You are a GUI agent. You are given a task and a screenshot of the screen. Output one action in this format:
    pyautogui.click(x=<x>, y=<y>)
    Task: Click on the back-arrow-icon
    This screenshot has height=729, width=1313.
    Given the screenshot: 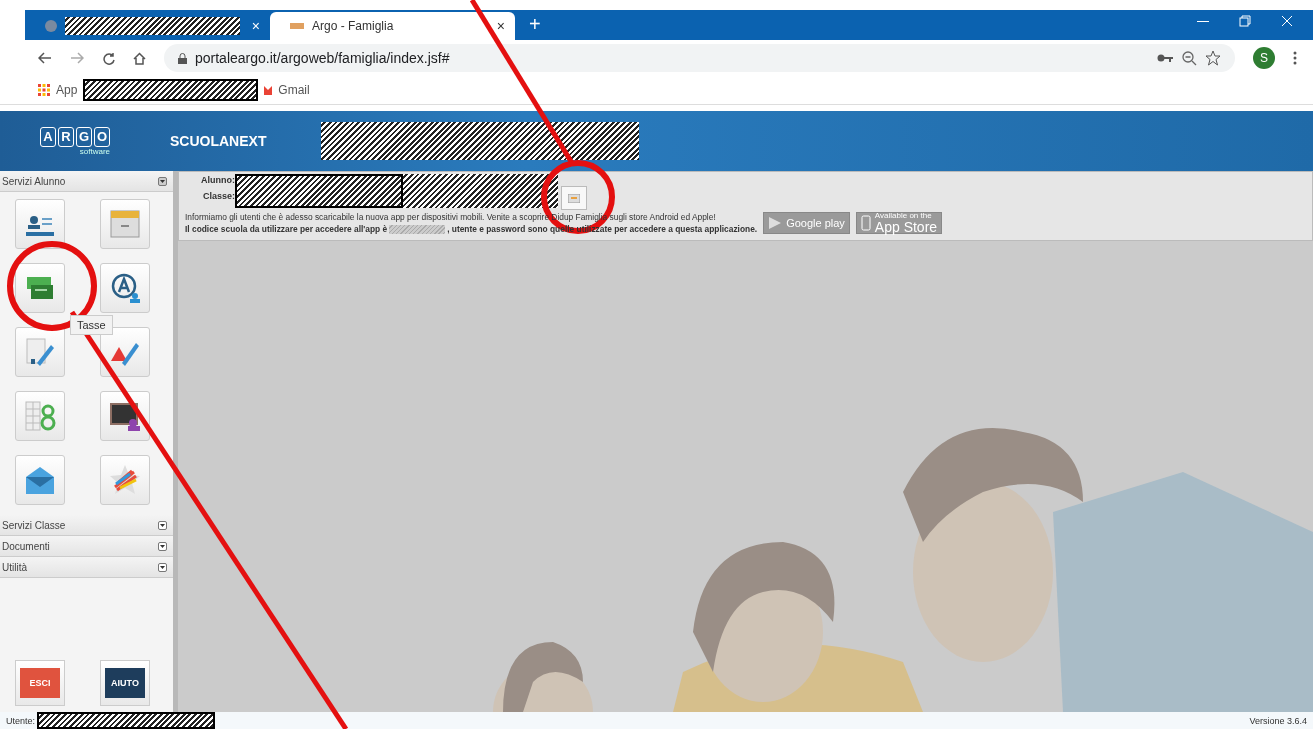 What is the action you would take?
    pyautogui.click(x=45, y=58)
    